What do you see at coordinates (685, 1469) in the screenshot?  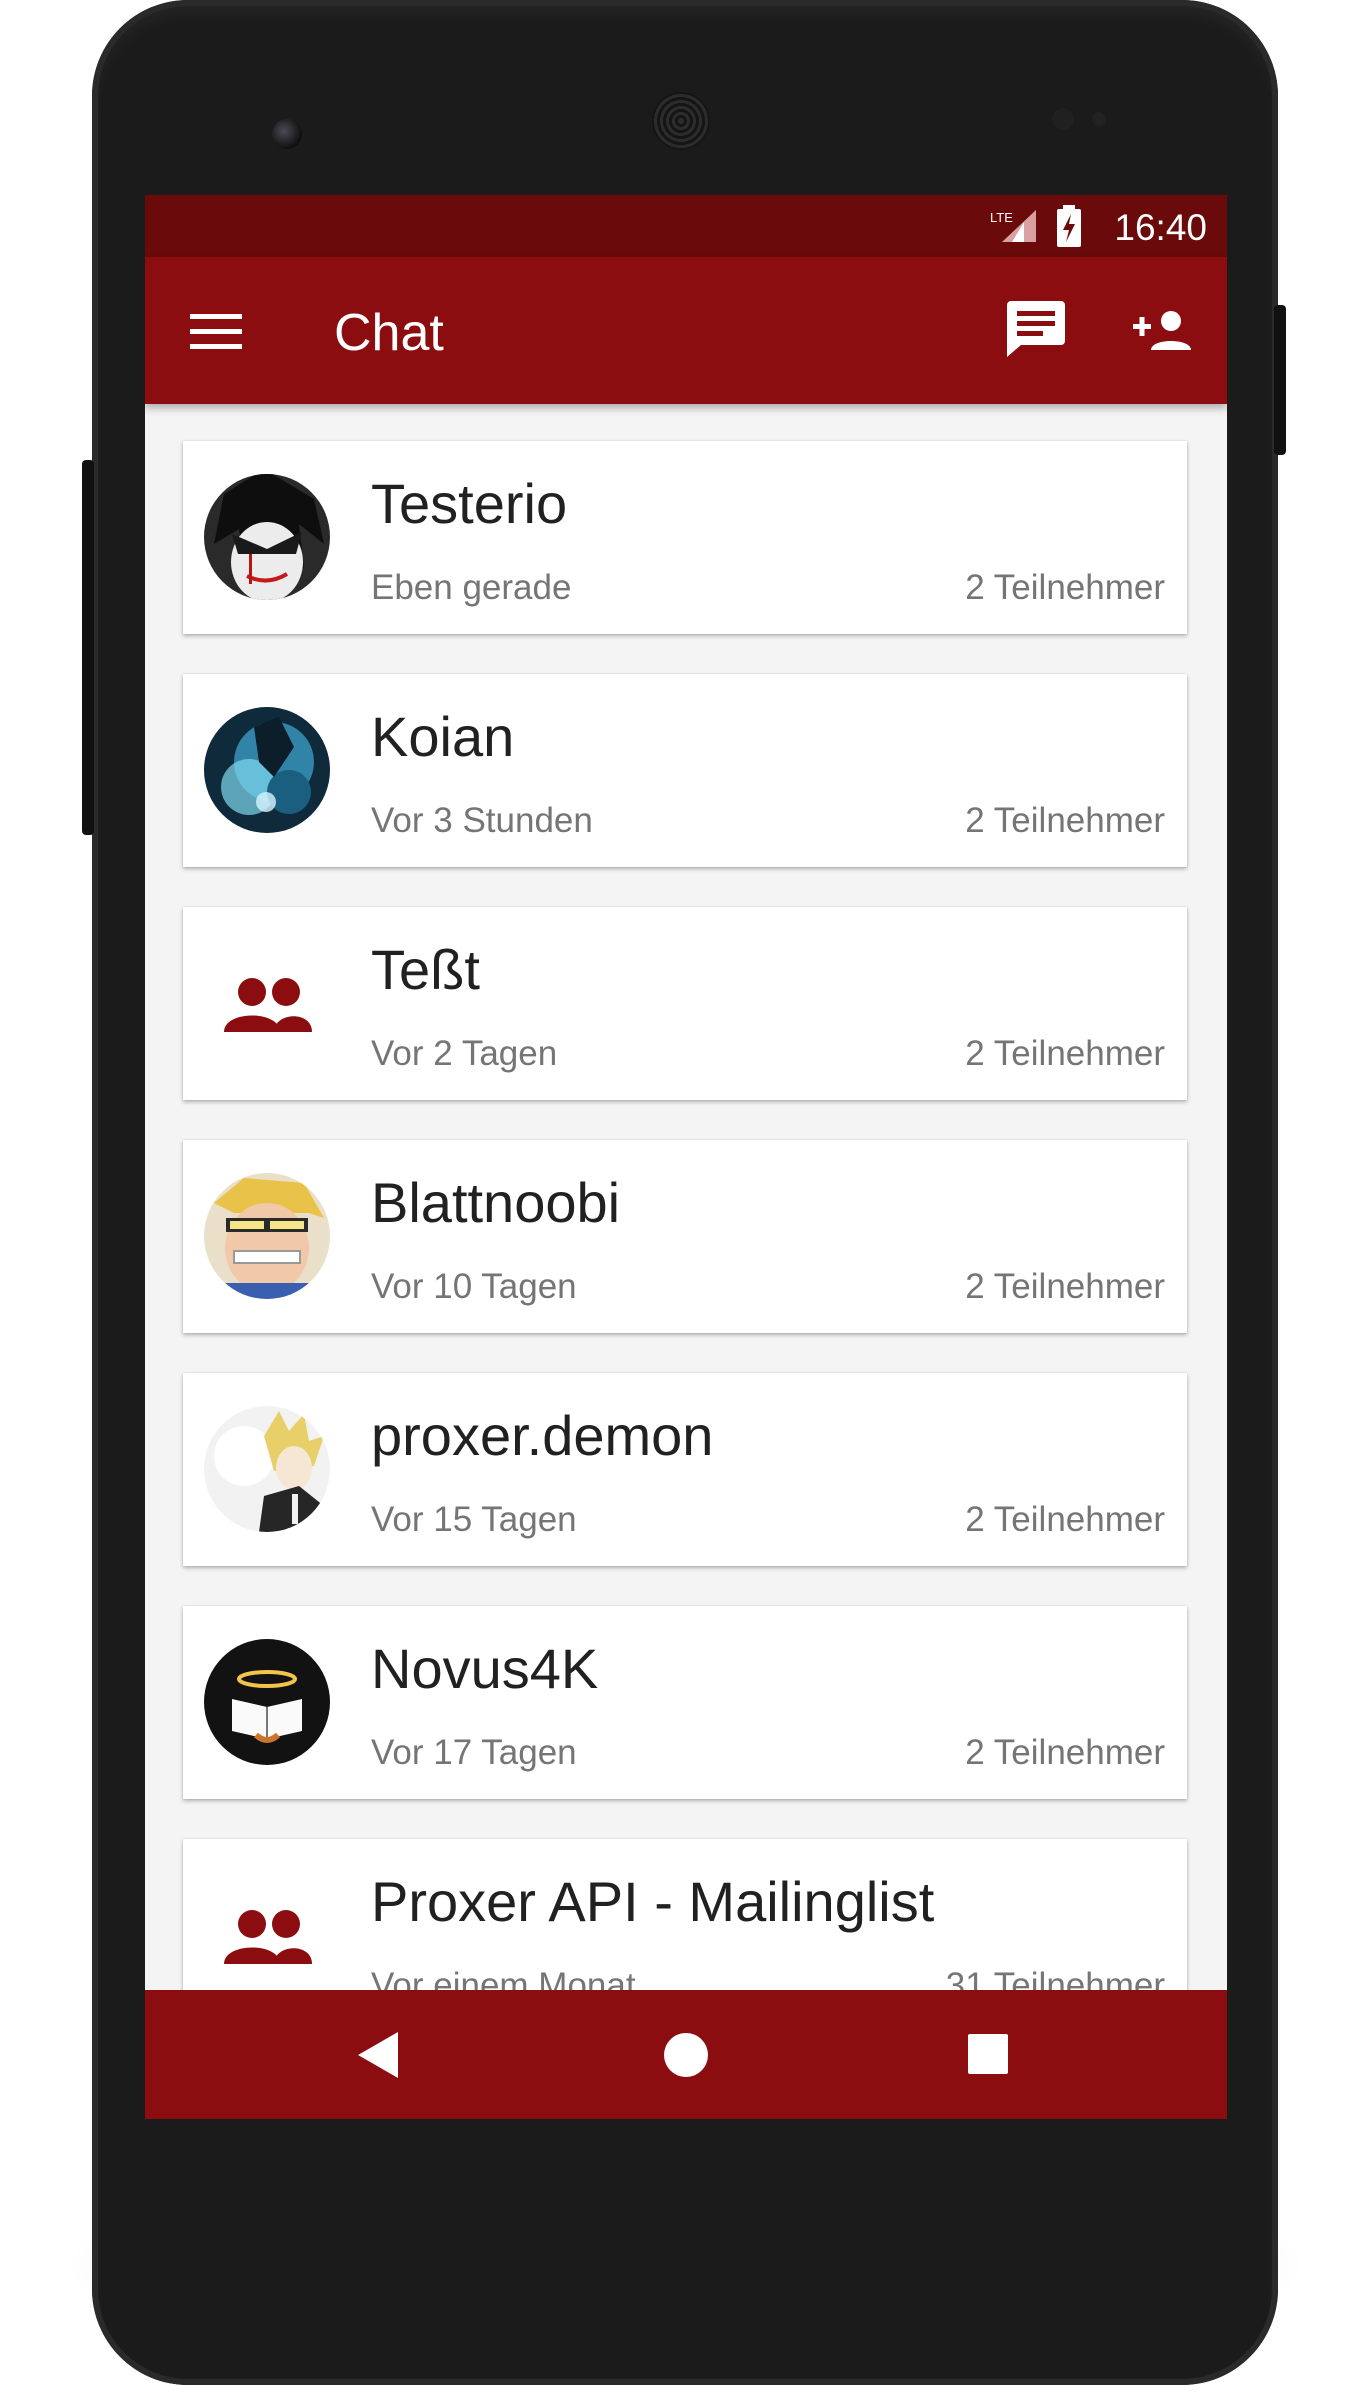 I see `conversation-item: proxer.demon Vor 15 Tagen 2 Teilnehmer` at bounding box center [685, 1469].